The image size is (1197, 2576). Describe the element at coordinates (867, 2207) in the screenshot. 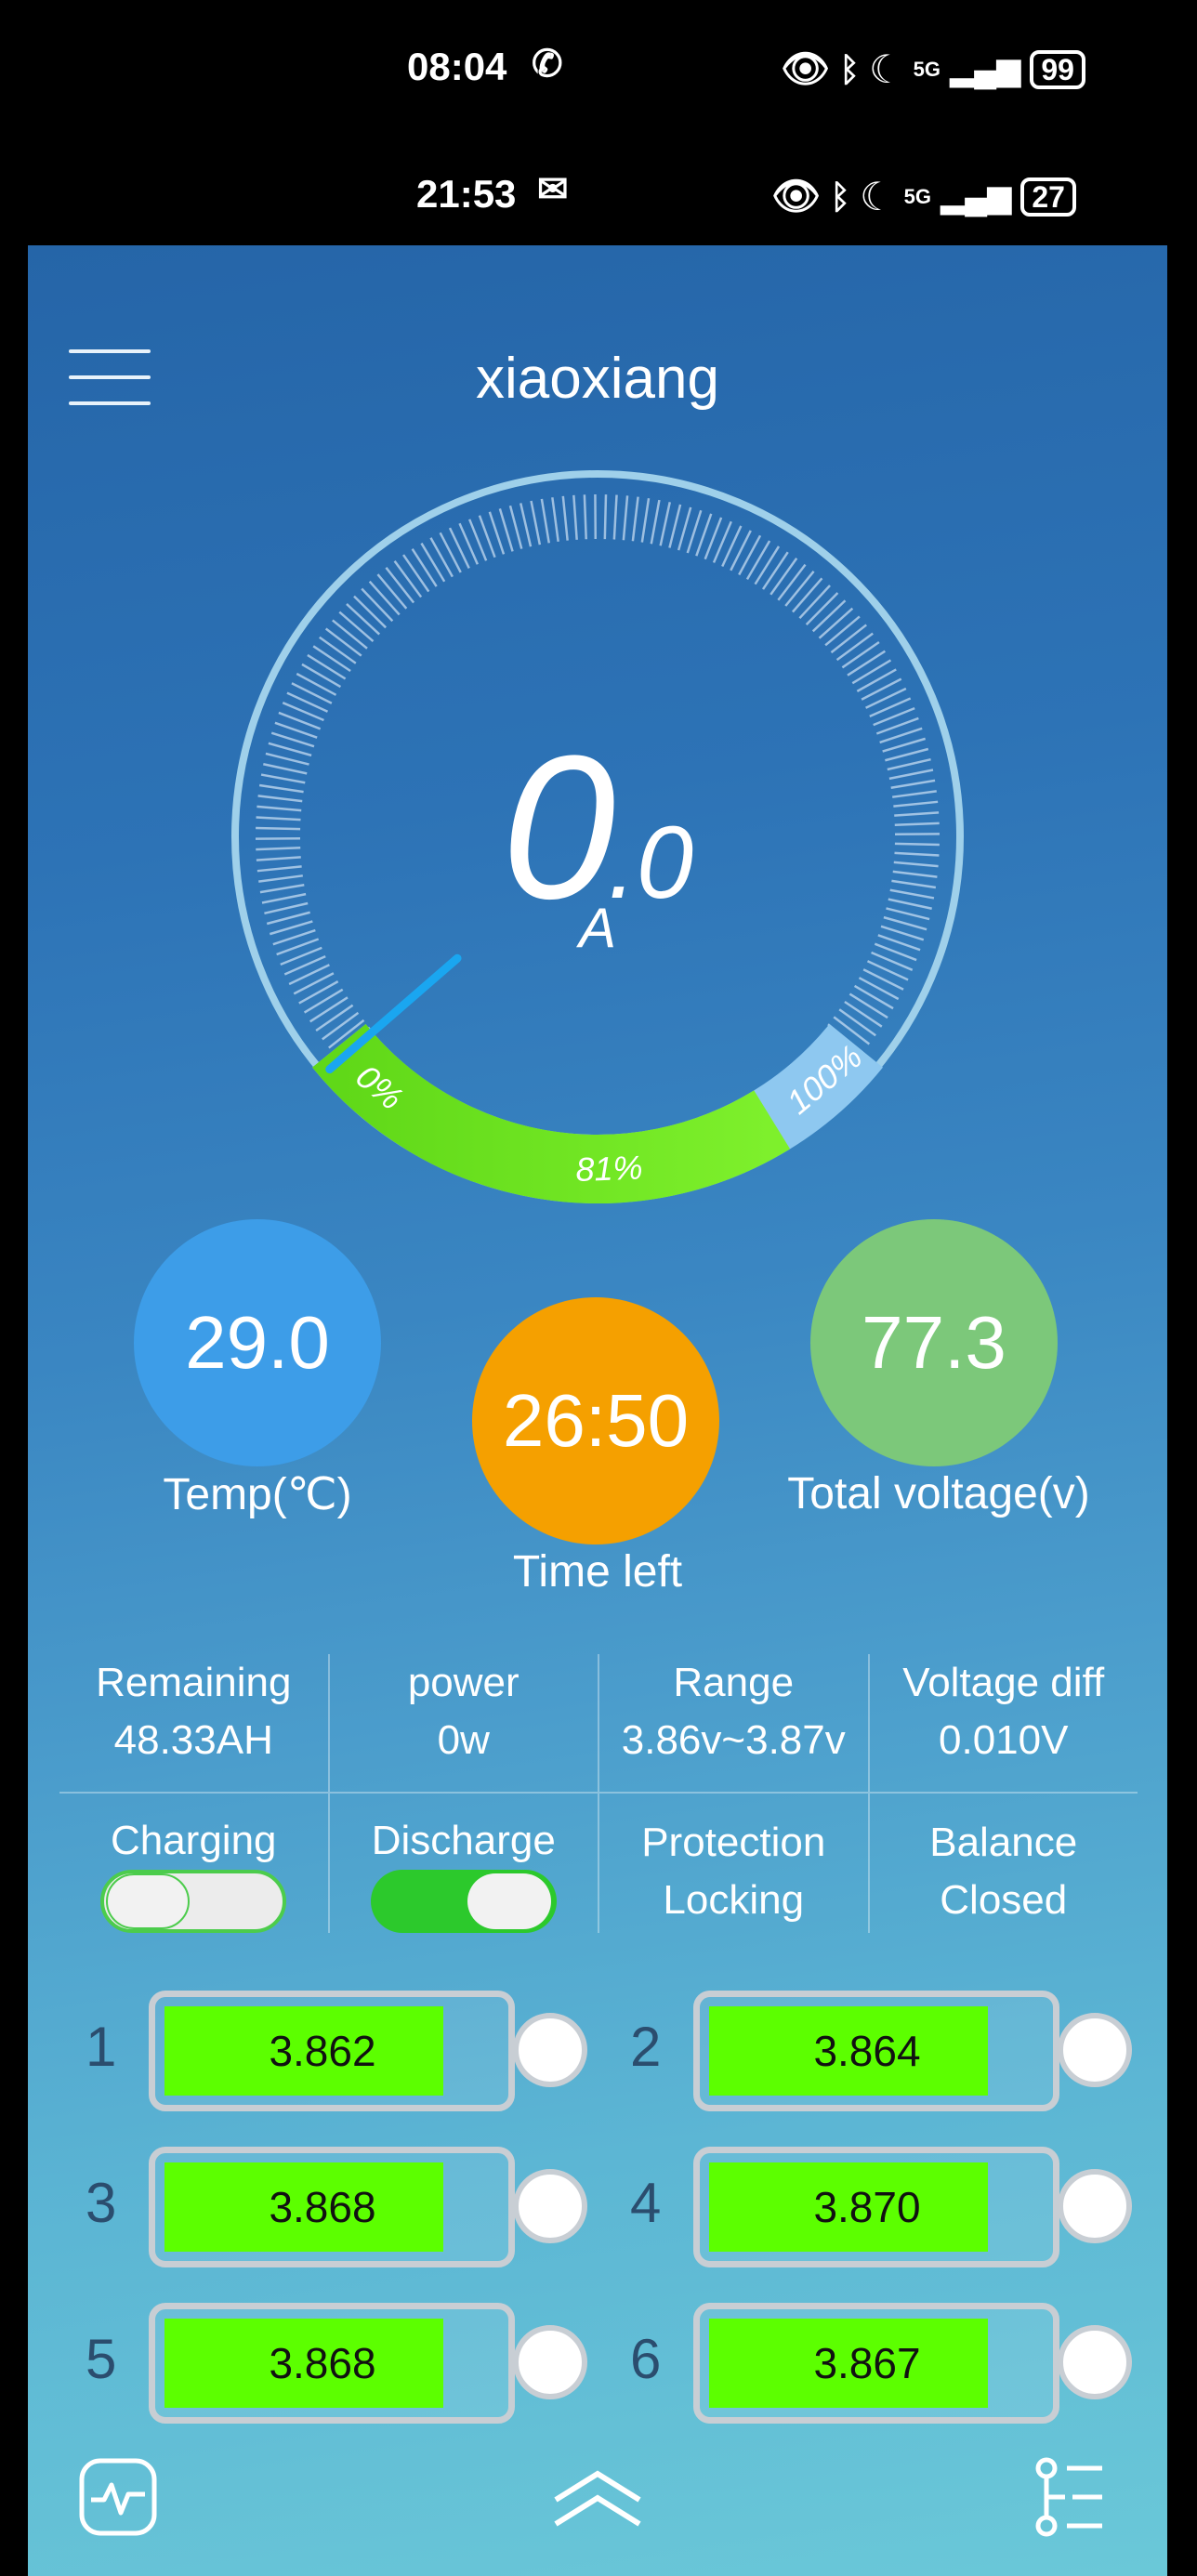

I see `cell-voltage: 3.870` at that location.